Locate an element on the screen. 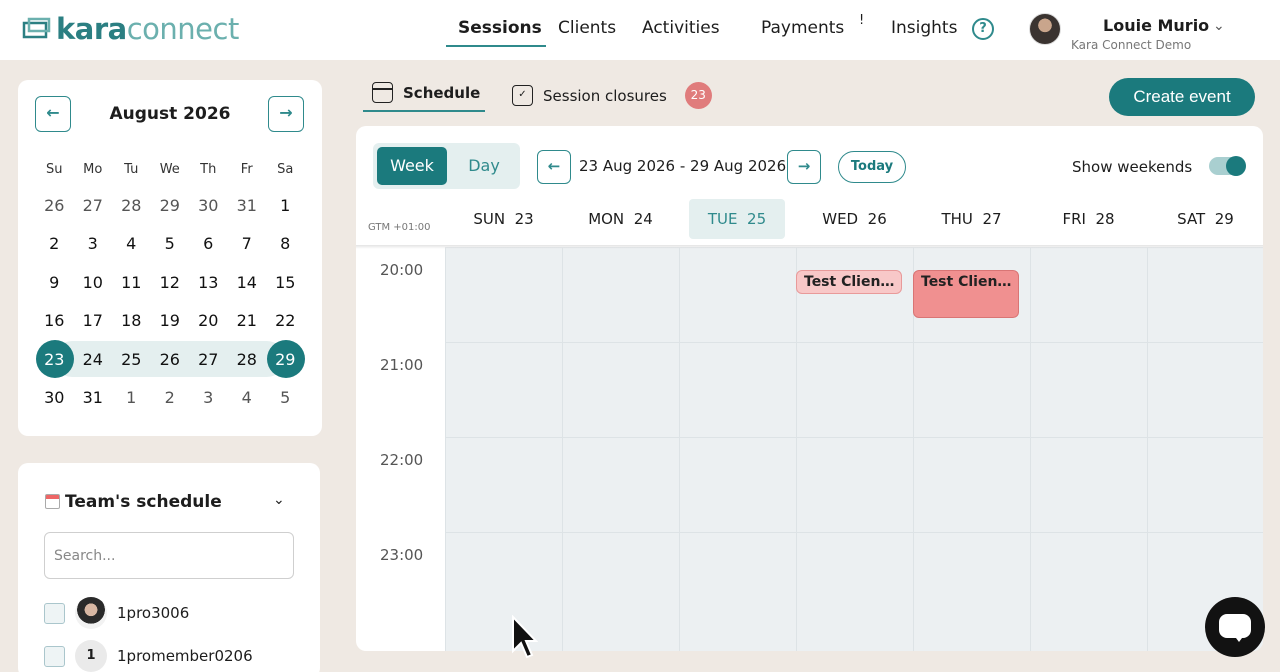 Image resolution: width=1280 pixels, height=672 pixels. day-header-sat: SAT 29 is located at coordinates (1205, 219).